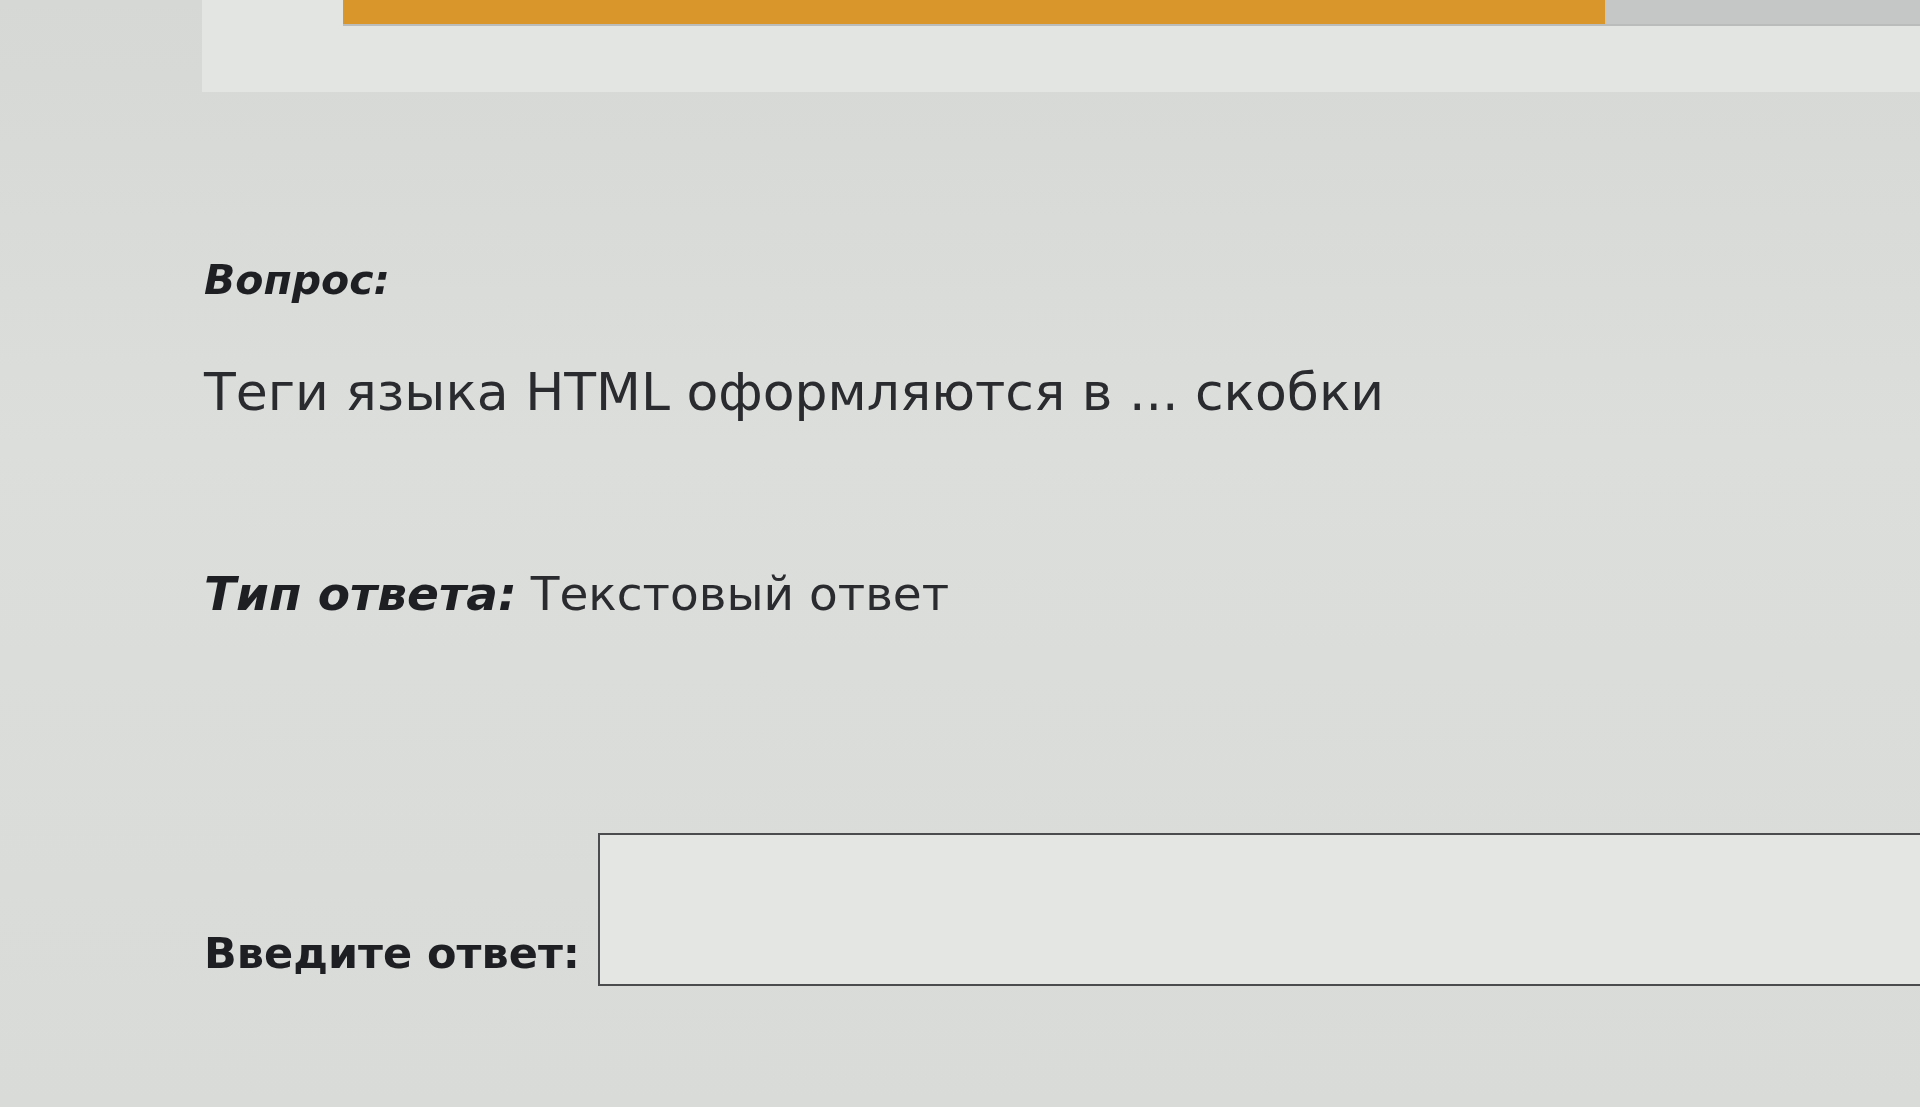  Describe the element at coordinates (297, 280) in the screenshot. I see `question-label: Вопрос:` at that location.